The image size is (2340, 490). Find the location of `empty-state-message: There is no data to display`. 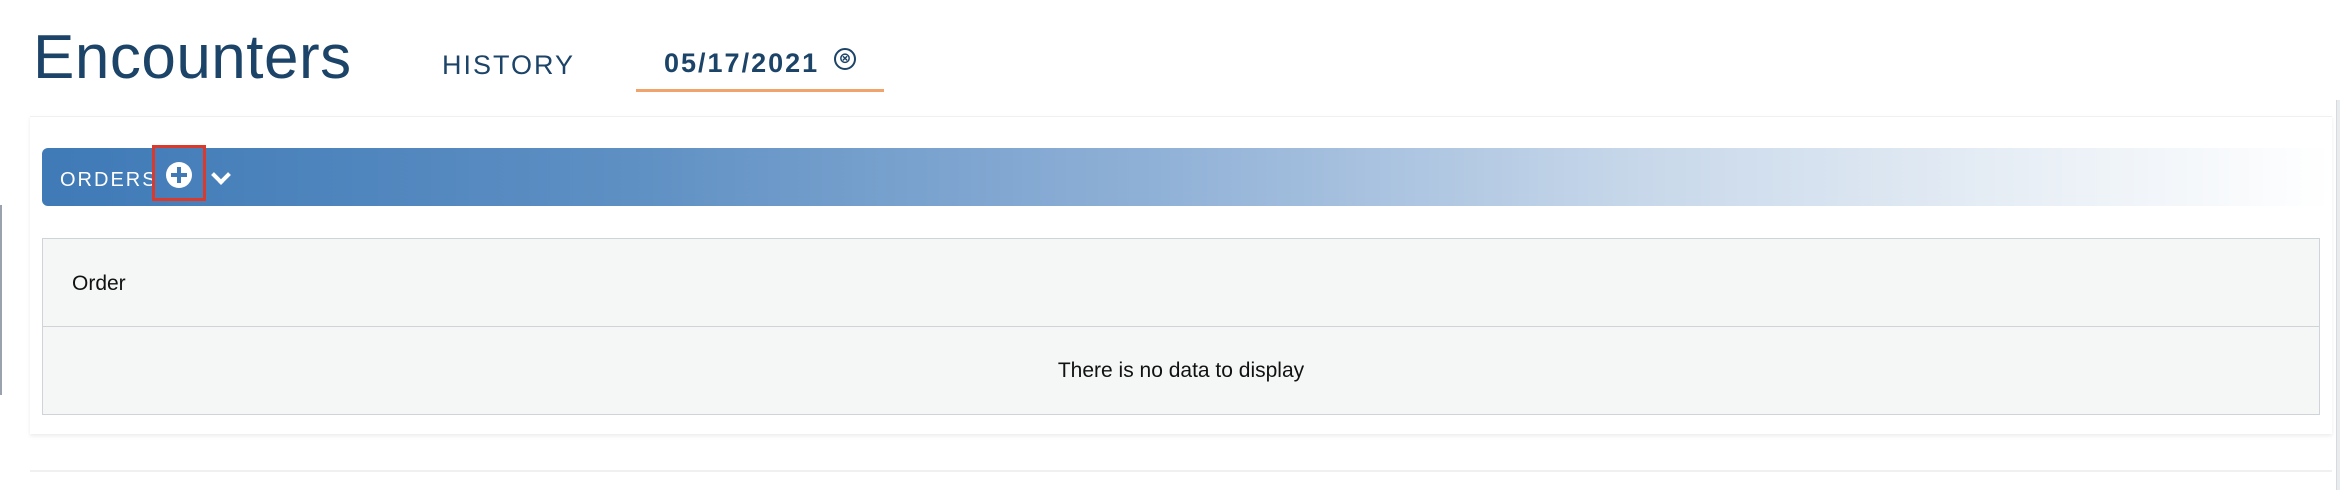

empty-state-message: There is no data to display is located at coordinates (1181, 370).